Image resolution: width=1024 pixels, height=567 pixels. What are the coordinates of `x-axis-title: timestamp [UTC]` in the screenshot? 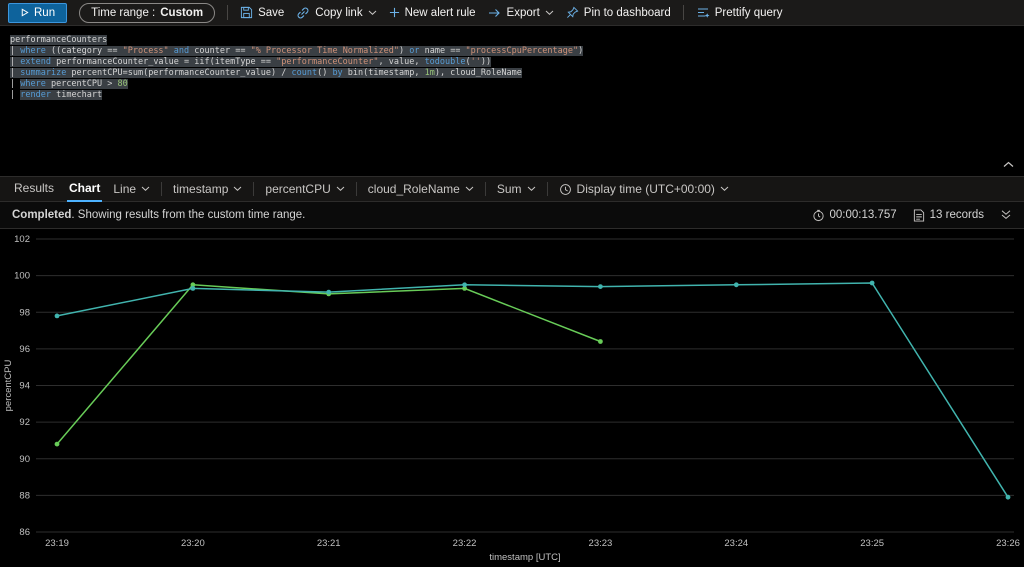 It's located at (524, 557).